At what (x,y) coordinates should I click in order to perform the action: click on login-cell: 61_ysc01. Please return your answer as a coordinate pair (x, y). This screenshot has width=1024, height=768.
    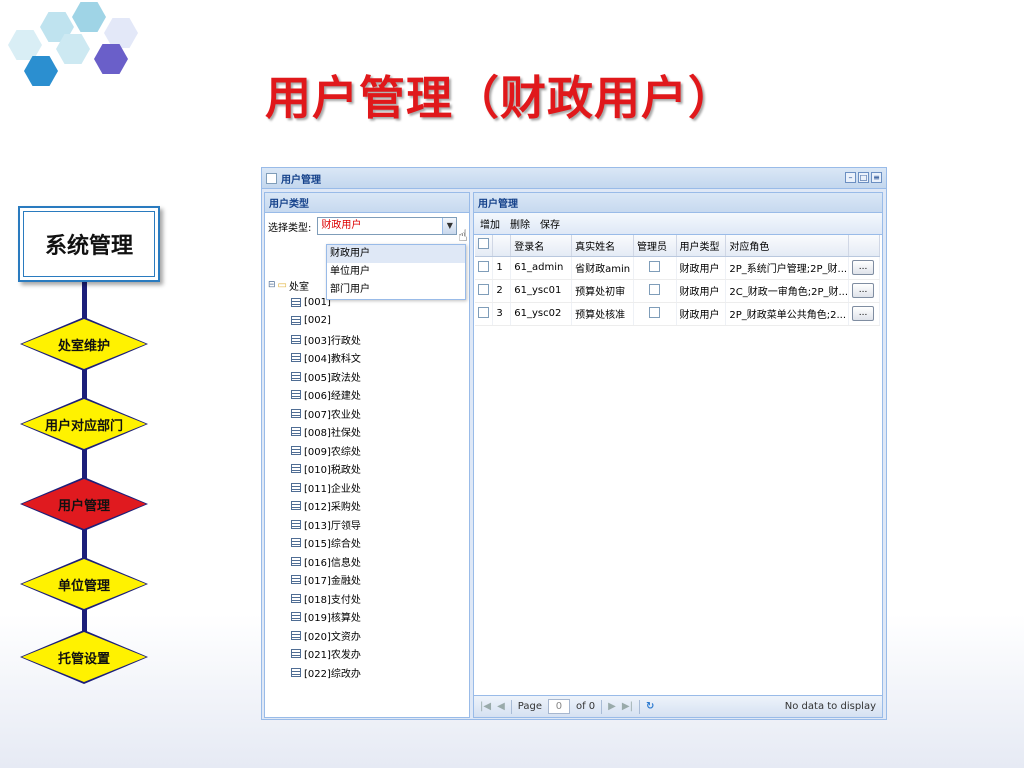
    Looking at the image, I should click on (541, 291).